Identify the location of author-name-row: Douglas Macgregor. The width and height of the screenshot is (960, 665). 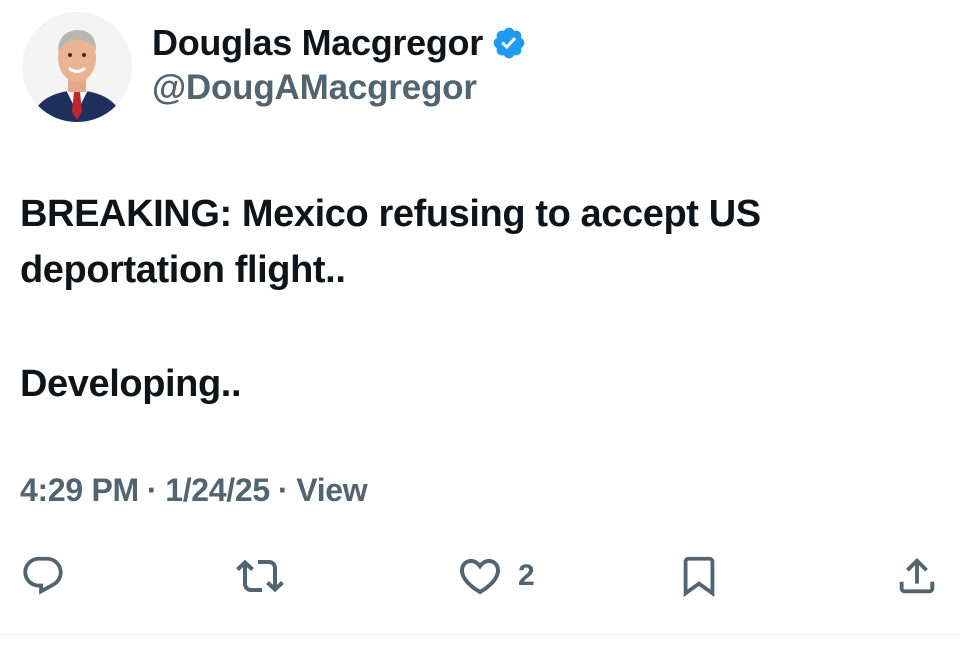
(339, 43).